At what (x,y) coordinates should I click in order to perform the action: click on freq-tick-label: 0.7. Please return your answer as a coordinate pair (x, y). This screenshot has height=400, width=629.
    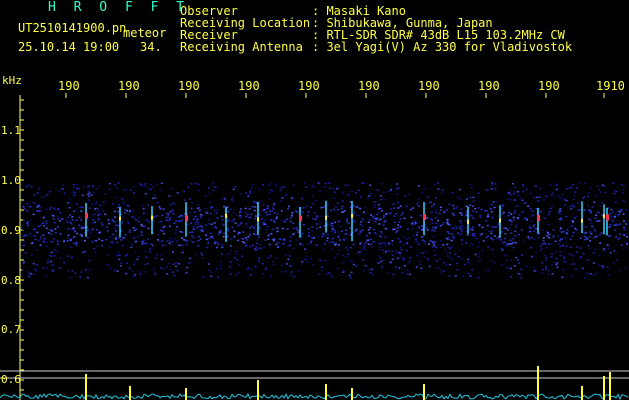
    Looking at the image, I should click on (11, 329).